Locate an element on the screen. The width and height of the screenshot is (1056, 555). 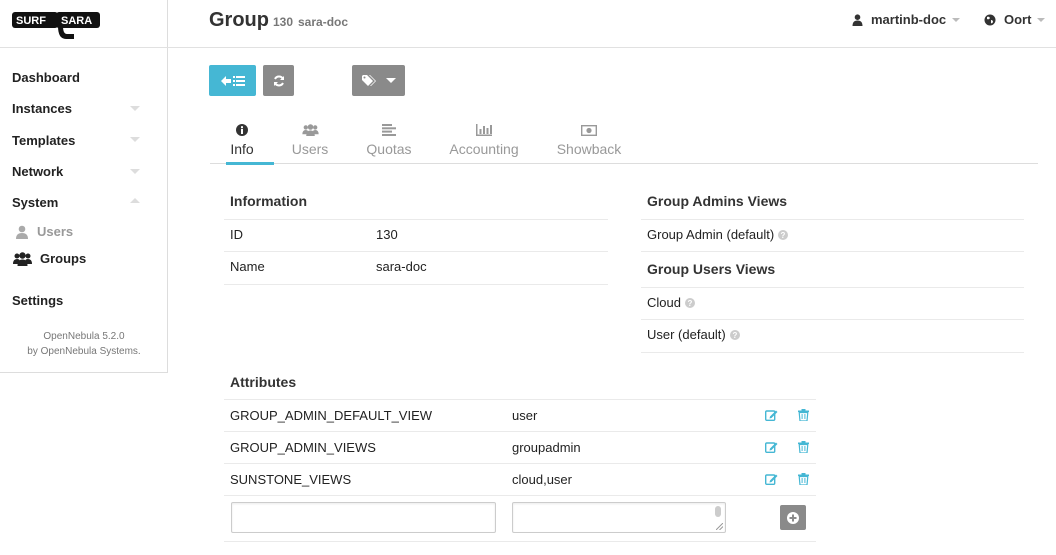
sidebar-item-settings: Settings is located at coordinates (37, 300).